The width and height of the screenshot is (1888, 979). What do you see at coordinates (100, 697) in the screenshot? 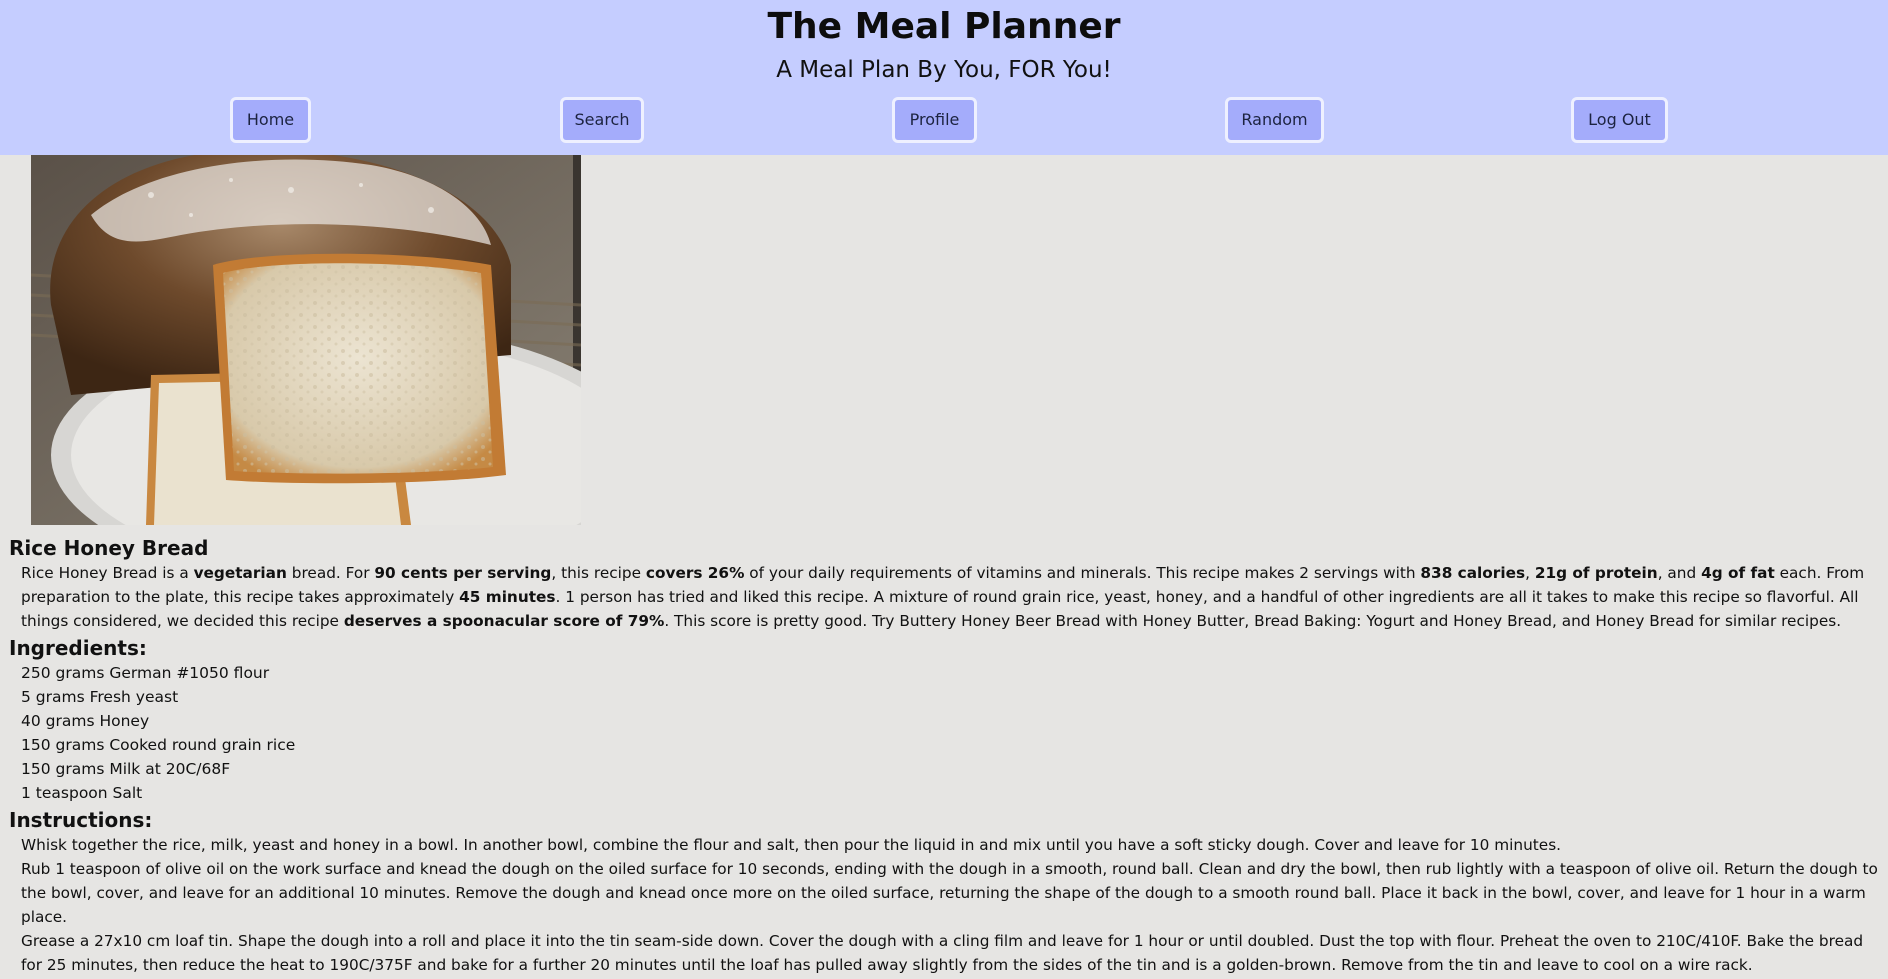
I see `ingredient-item: 5 grams Fresh yeast` at bounding box center [100, 697].